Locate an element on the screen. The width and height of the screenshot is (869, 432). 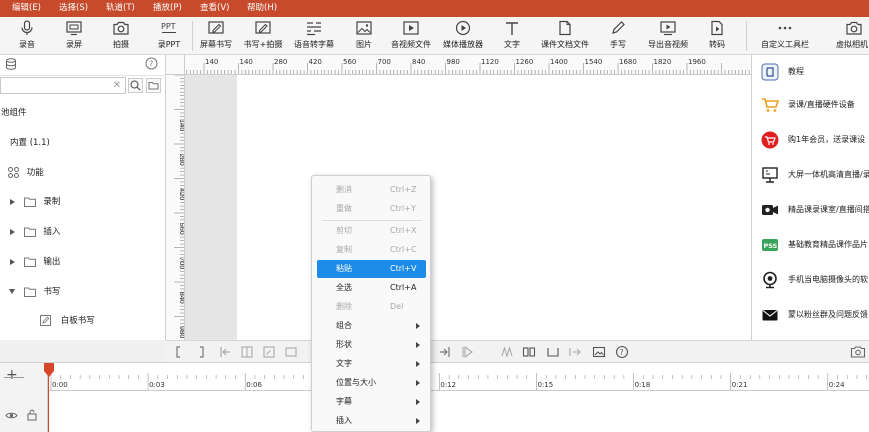
toolbar-handwrite-button: 手写 is located at coordinates (618, 36).